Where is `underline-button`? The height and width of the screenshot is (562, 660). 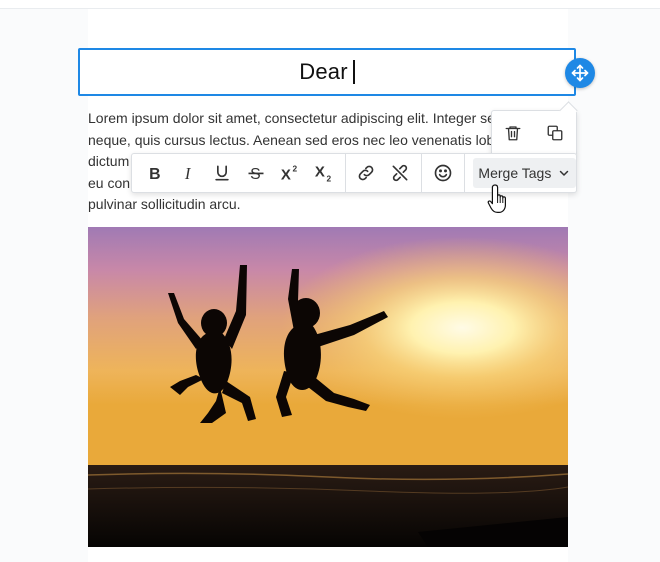 underline-button is located at coordinates (223, 173).